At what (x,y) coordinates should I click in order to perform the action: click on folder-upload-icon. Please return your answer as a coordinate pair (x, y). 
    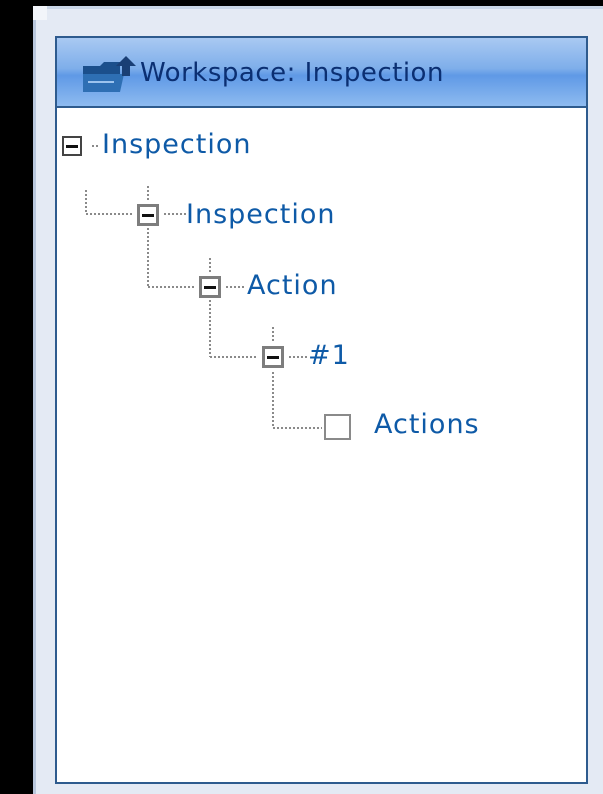
    Looking at the image, I should click on (109, 74).